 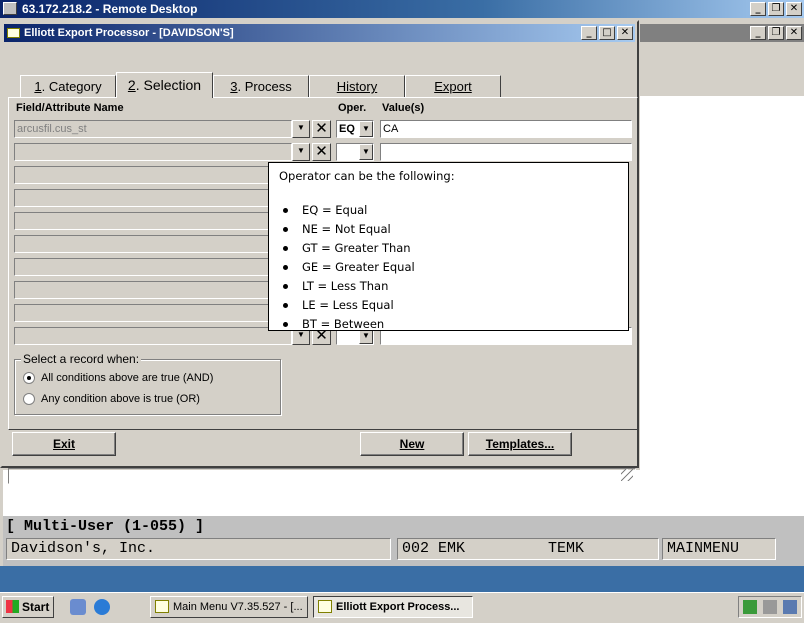 I want to click on tab-category: 1. Category, so click(x=68, y=86).